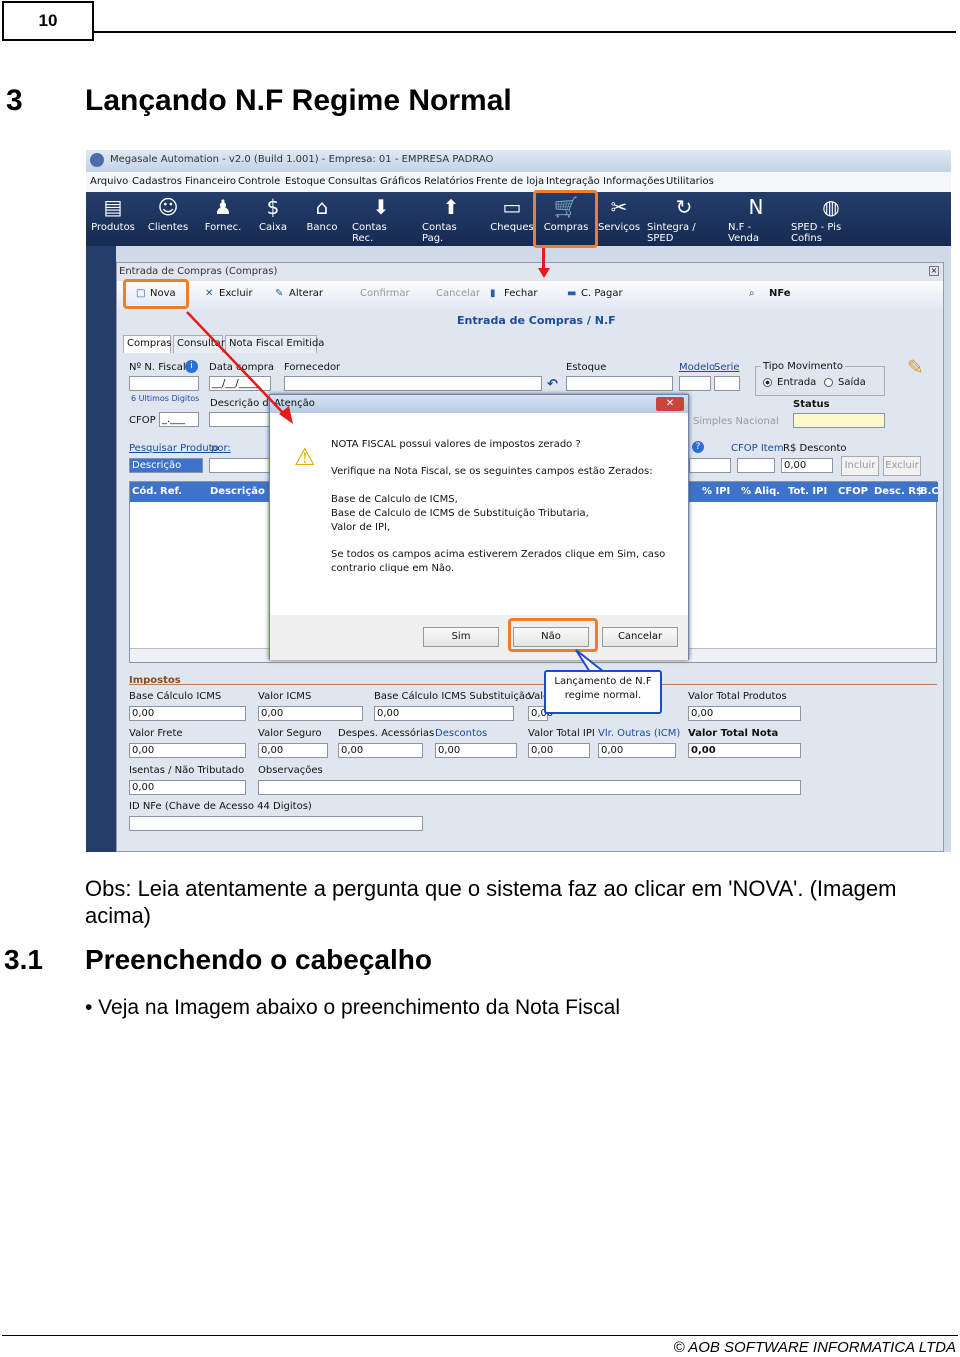 This screenshot has height=1357, width=960. What do you see at coordinates (767, 382) in the screenshot?
I see `entrada-radio` at bounding box center [767, 382].